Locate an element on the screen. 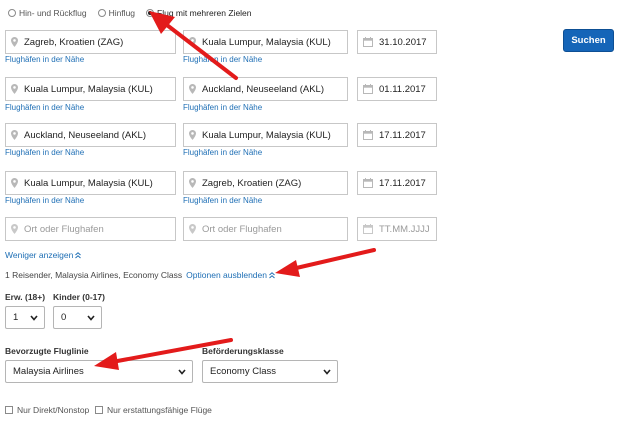 This screenshot has height=424, width=620. radio-multi-city-circle is located at coordinates (150, 13).